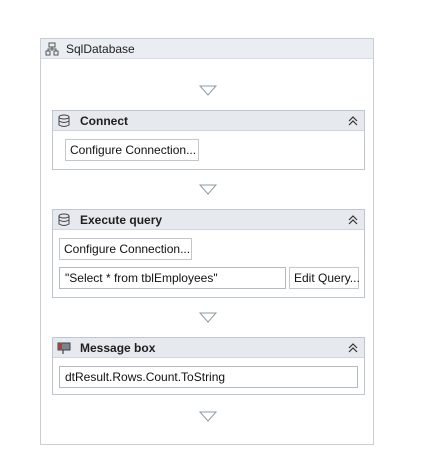 The image size is (429, 472). What do you see at coordinates (353, 348) in the screenshot?
I see `collapse-message-box-button` at bounding box center [353, 348].